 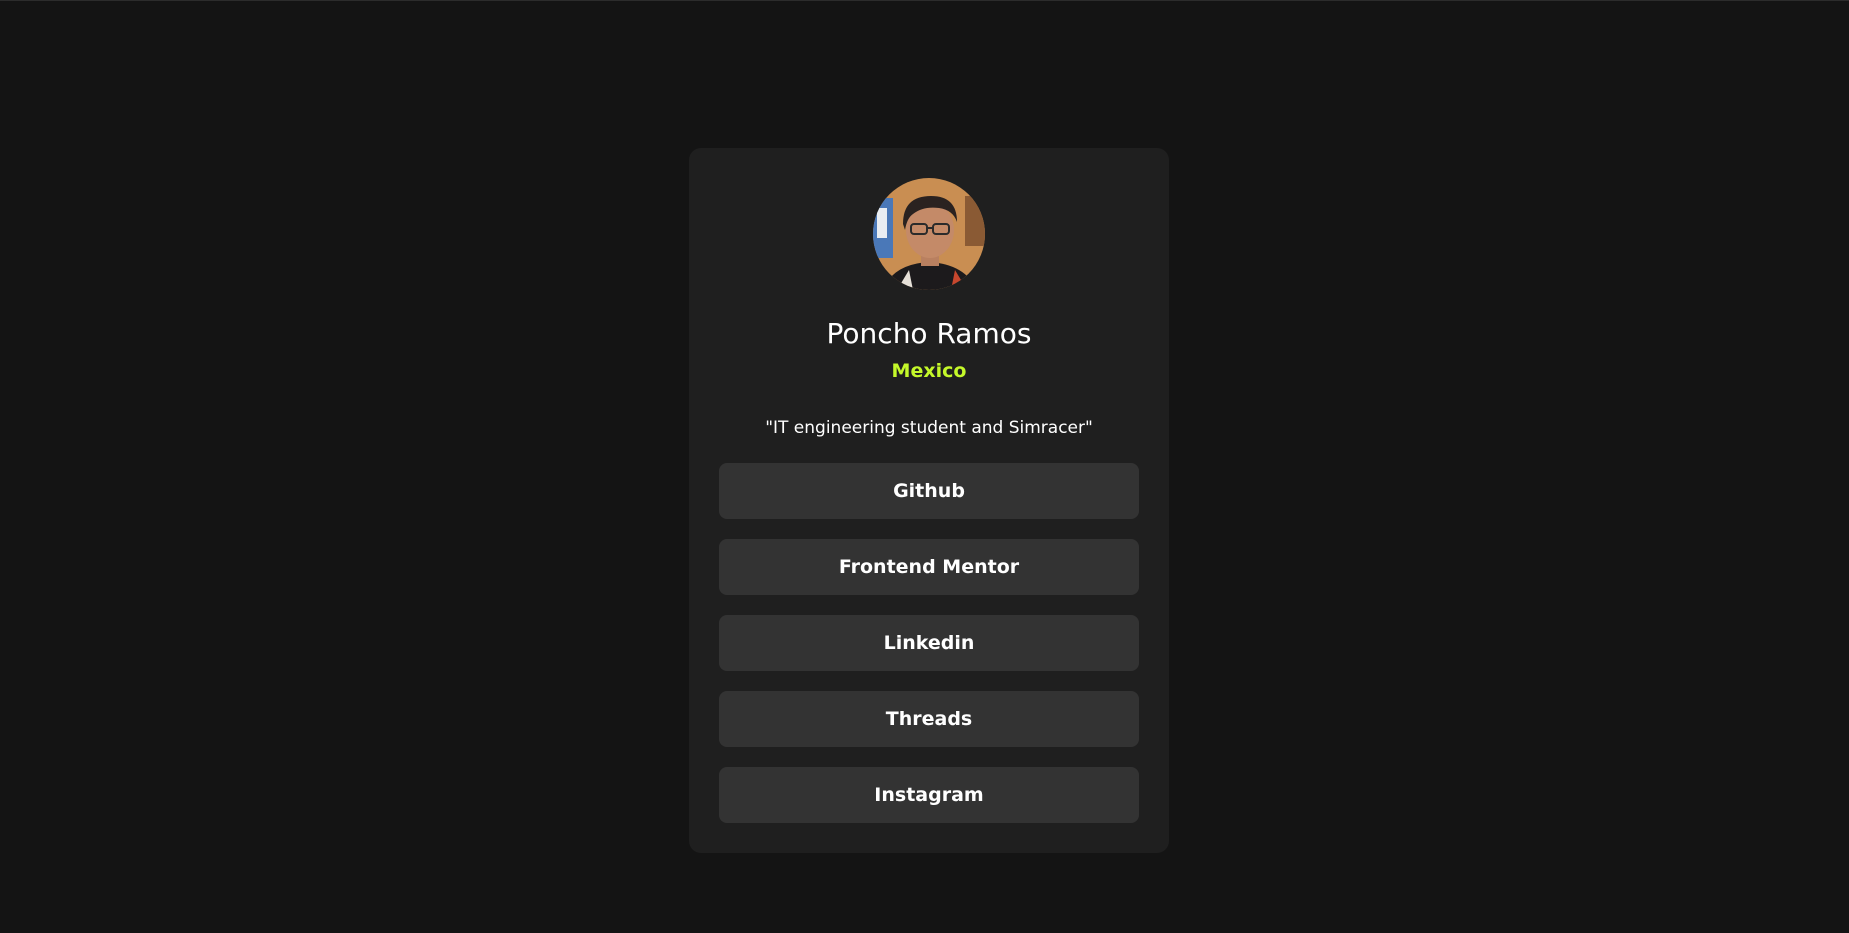 I want to click on instagram-link-button: Instagram, so click(x=929, y=795).